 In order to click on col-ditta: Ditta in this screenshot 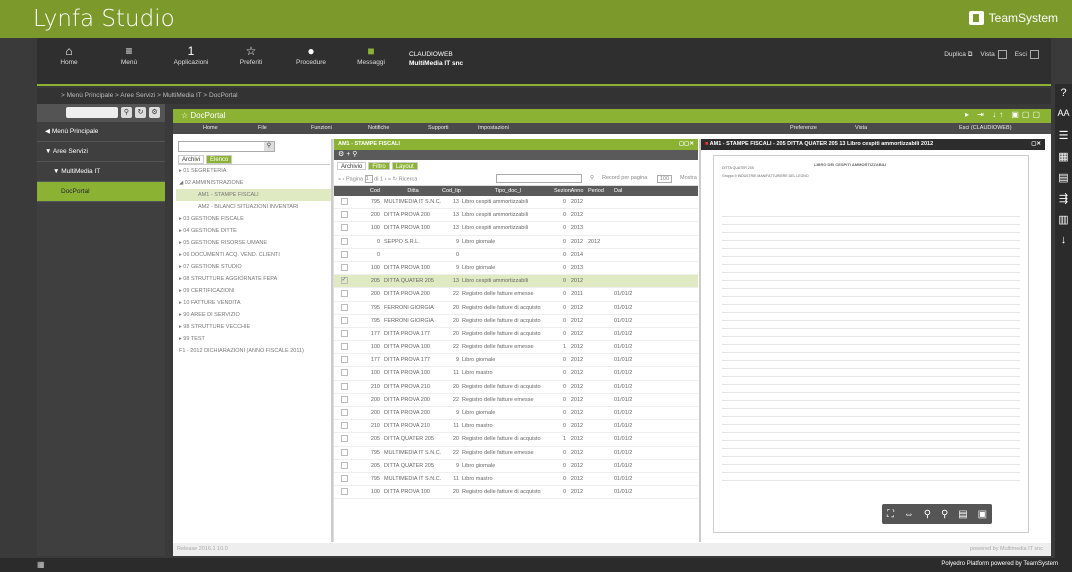, I will do `click(413, 191)`.